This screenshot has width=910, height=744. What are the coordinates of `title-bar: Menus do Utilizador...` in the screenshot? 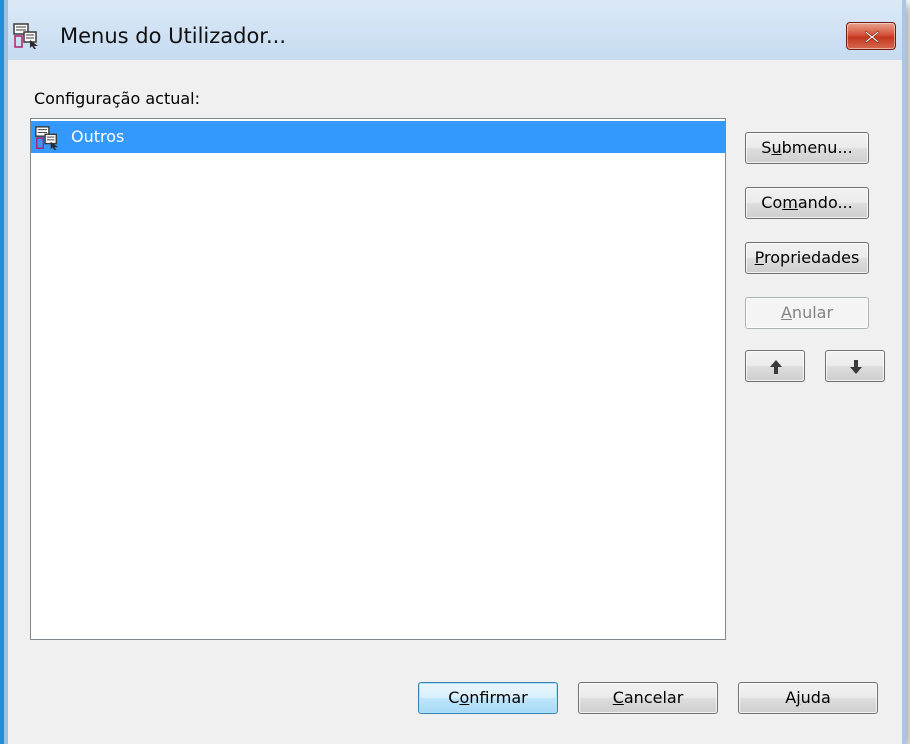 It's located at (455, 30).